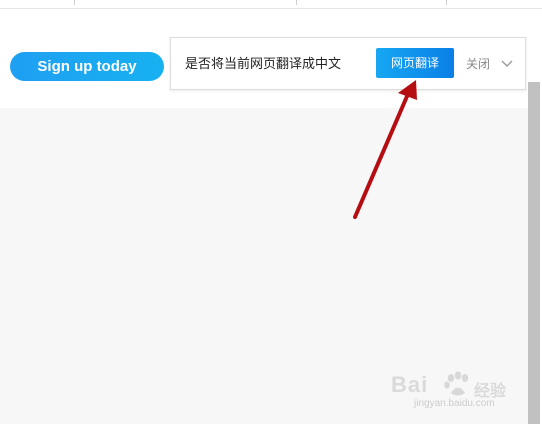  Describe the element at coordinates (478, 63) in the screenshot. I see `close-translate-button: 关闭` at that location.